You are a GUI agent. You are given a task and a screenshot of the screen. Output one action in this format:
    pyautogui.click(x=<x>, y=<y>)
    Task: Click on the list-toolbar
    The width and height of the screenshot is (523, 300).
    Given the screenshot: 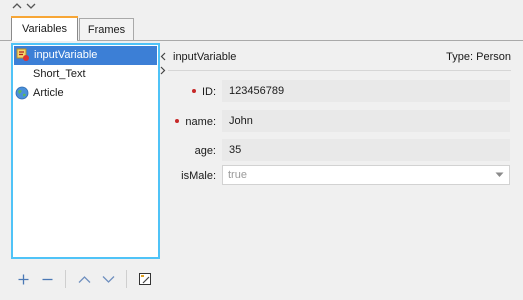 What is the action you would take?
    pyautogui.click(x=84, y=279)
    